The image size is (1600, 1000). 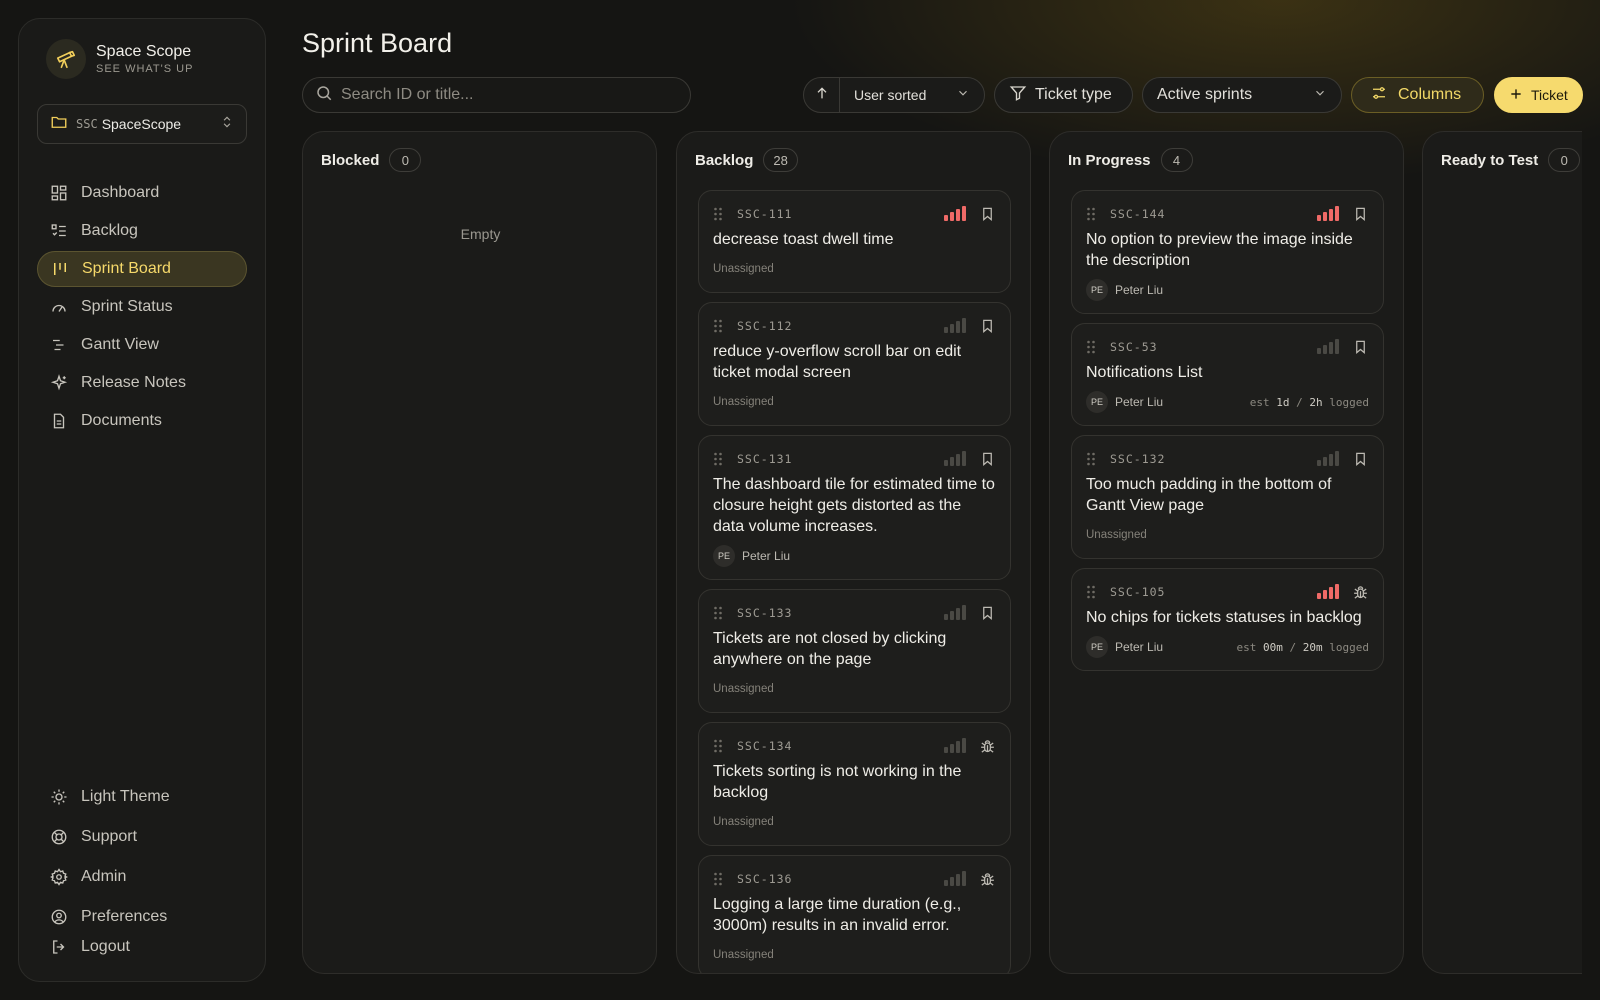 I want to click on project-selector: SSC SpaceScope, so click(x=142, y=124).